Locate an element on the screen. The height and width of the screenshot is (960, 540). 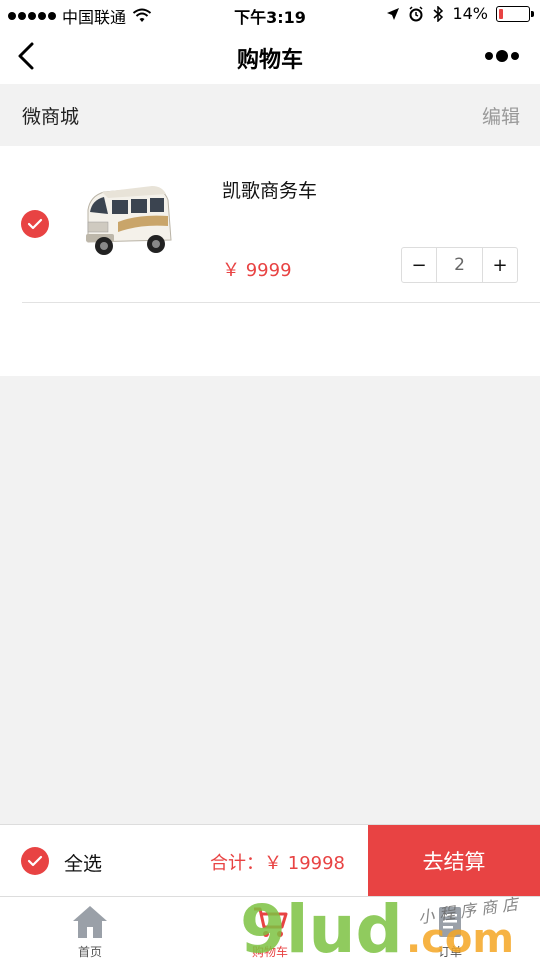
order-icon is located at coordinates (450, 922).